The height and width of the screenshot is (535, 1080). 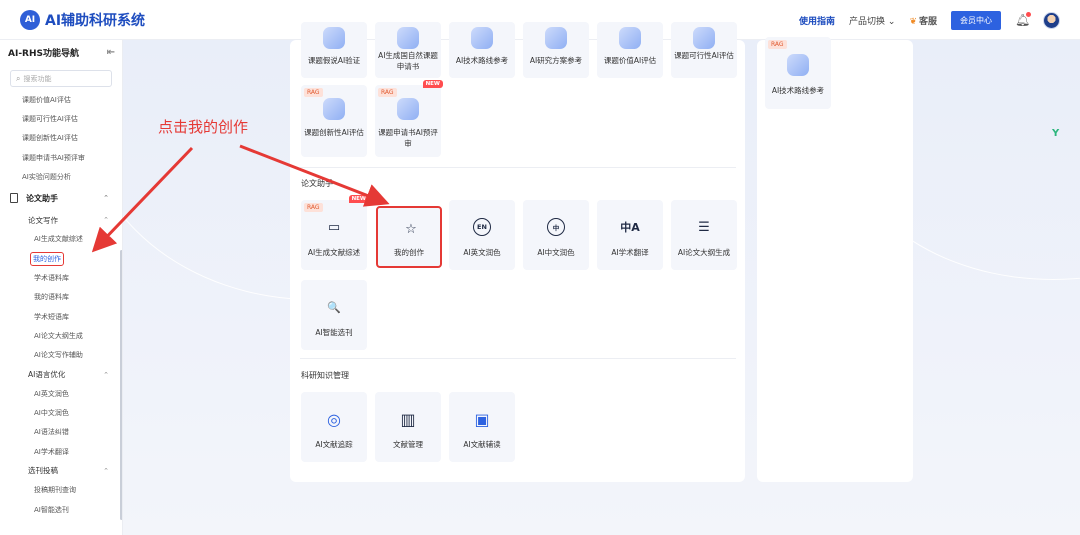 I want to click on sidebar-sub-submit: 选刊投稿 ⌃, so click(x=61, y=470).